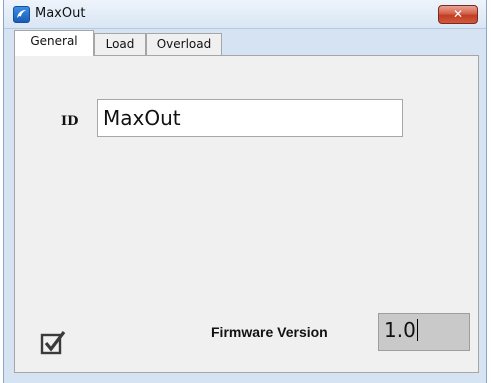  Describe the element at coordinates (250, 118) in the screenshot. I see `id-input` at that location.